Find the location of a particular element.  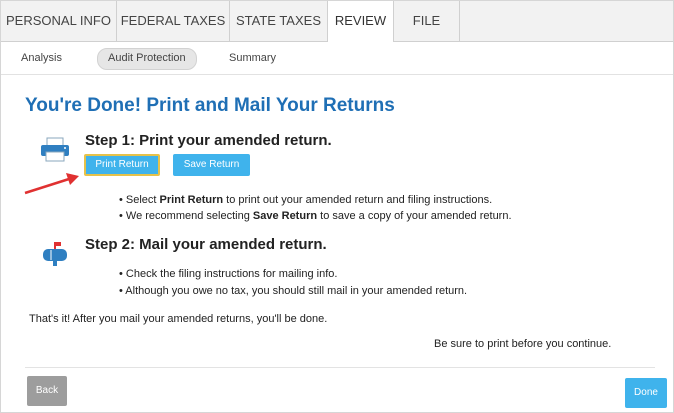

page-title: You're Done! Print and Mail Your Returns is located at coordinates (210, 105).